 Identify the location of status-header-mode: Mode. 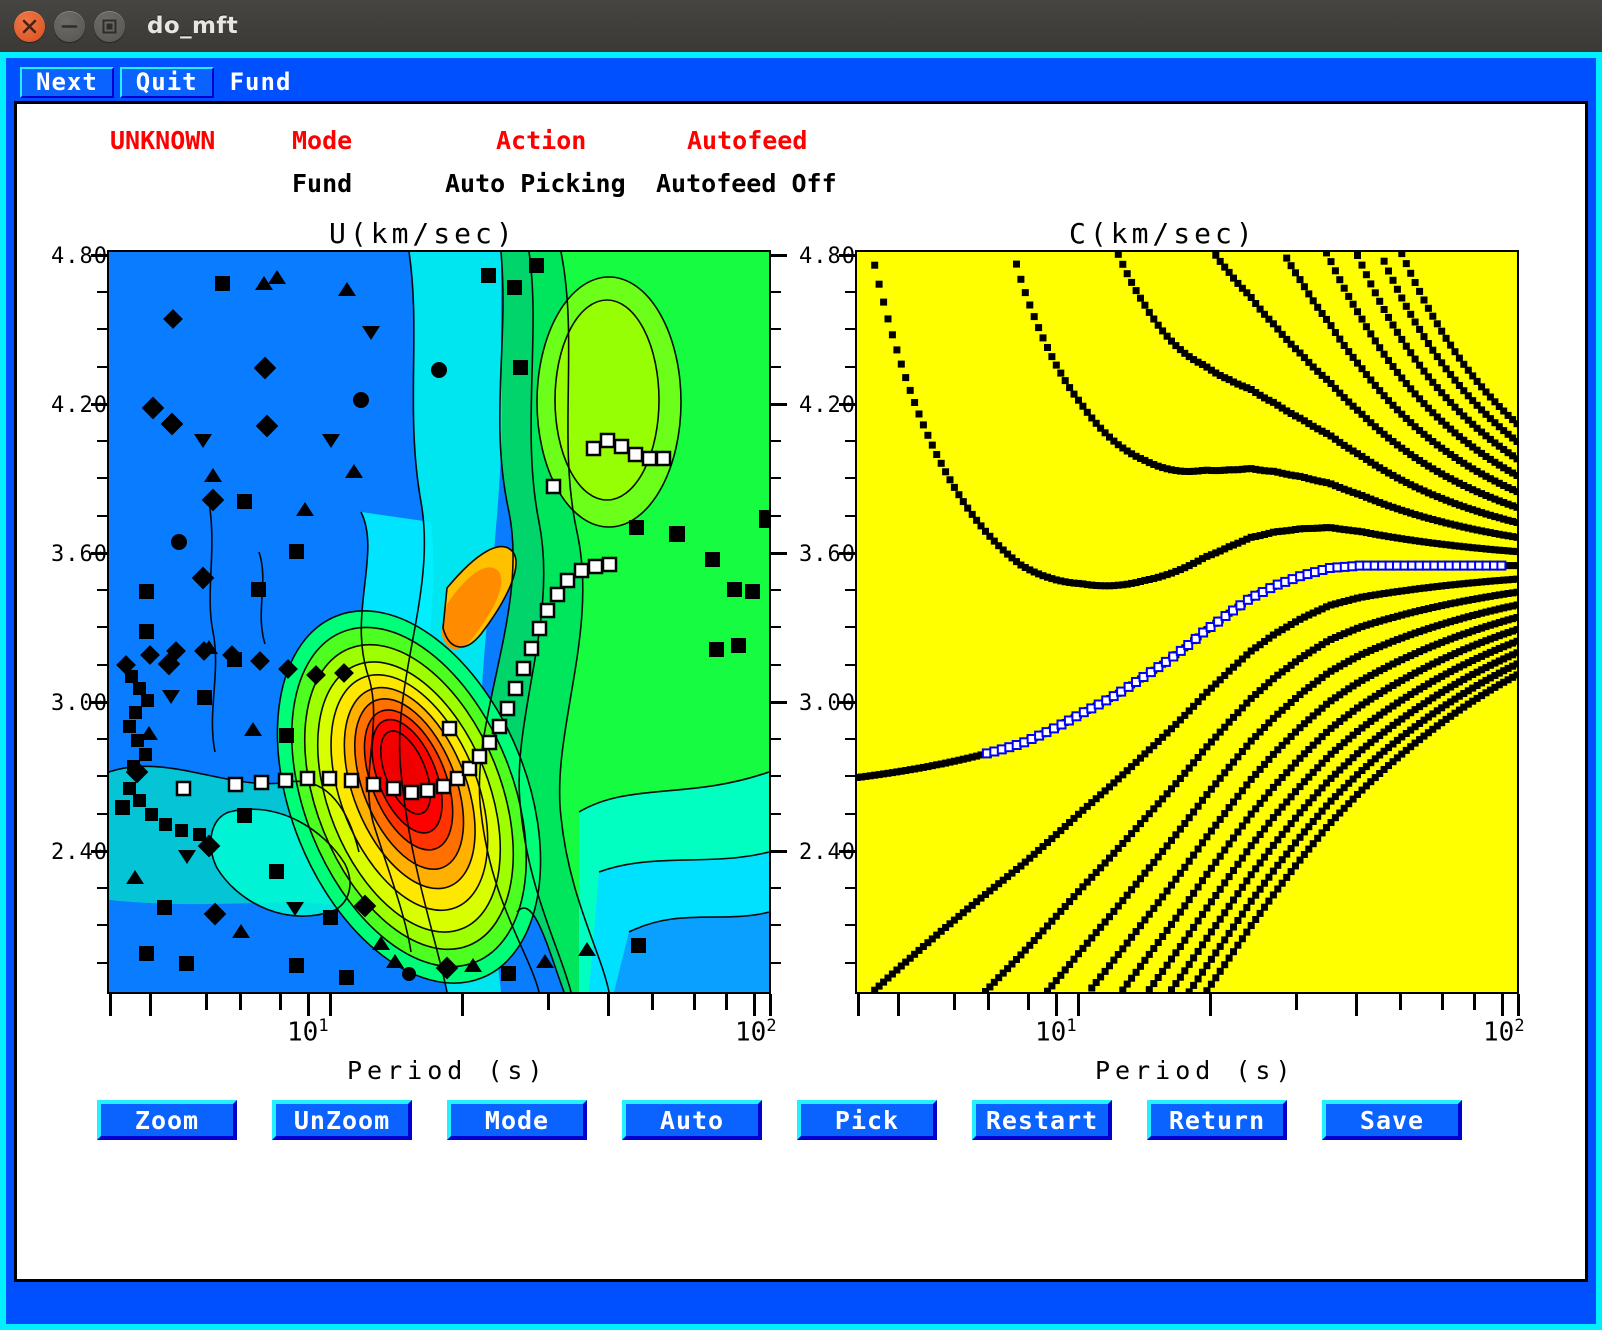
(322, 140).